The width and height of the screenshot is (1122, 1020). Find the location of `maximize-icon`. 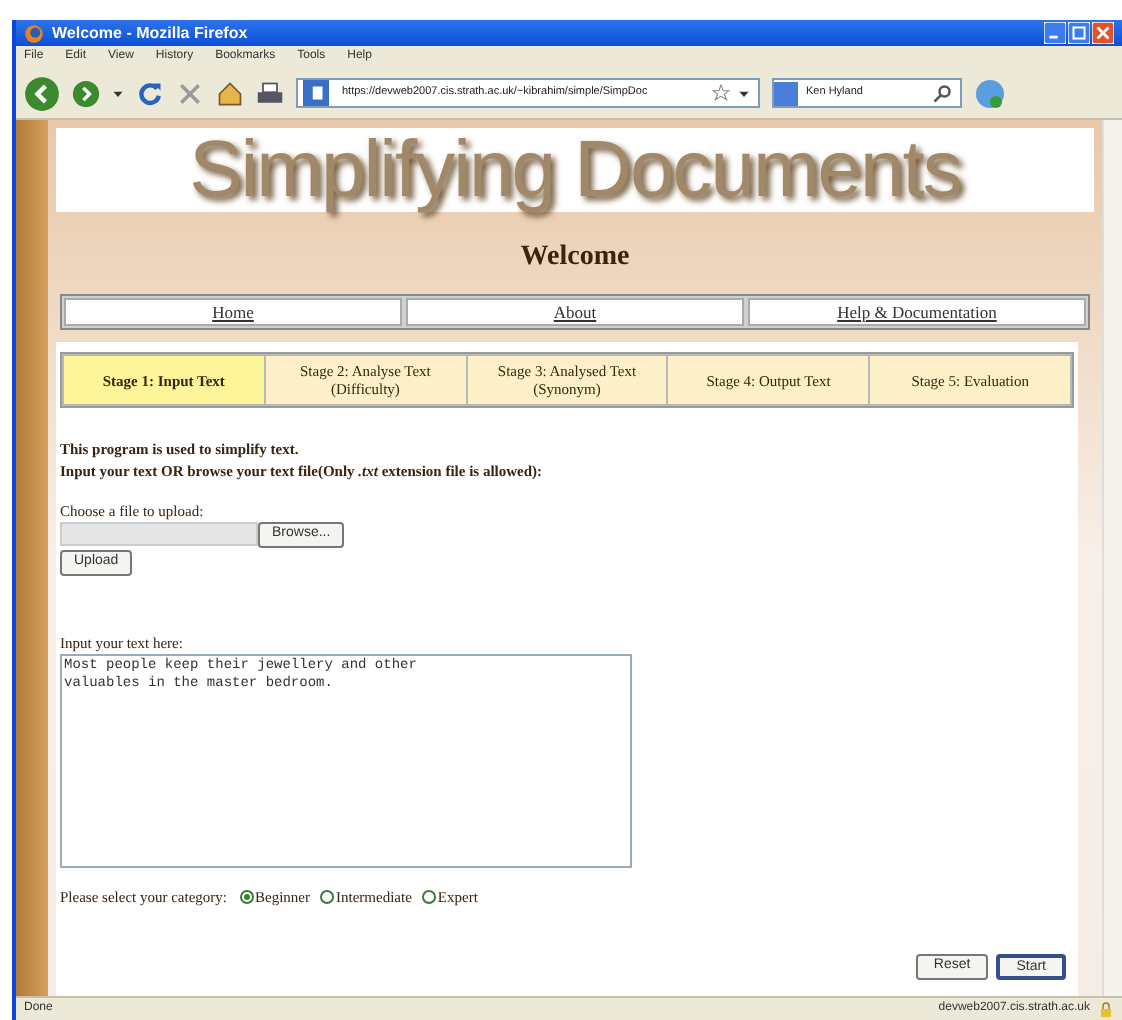

maximize-icon is located at coordinates (1079, 33).